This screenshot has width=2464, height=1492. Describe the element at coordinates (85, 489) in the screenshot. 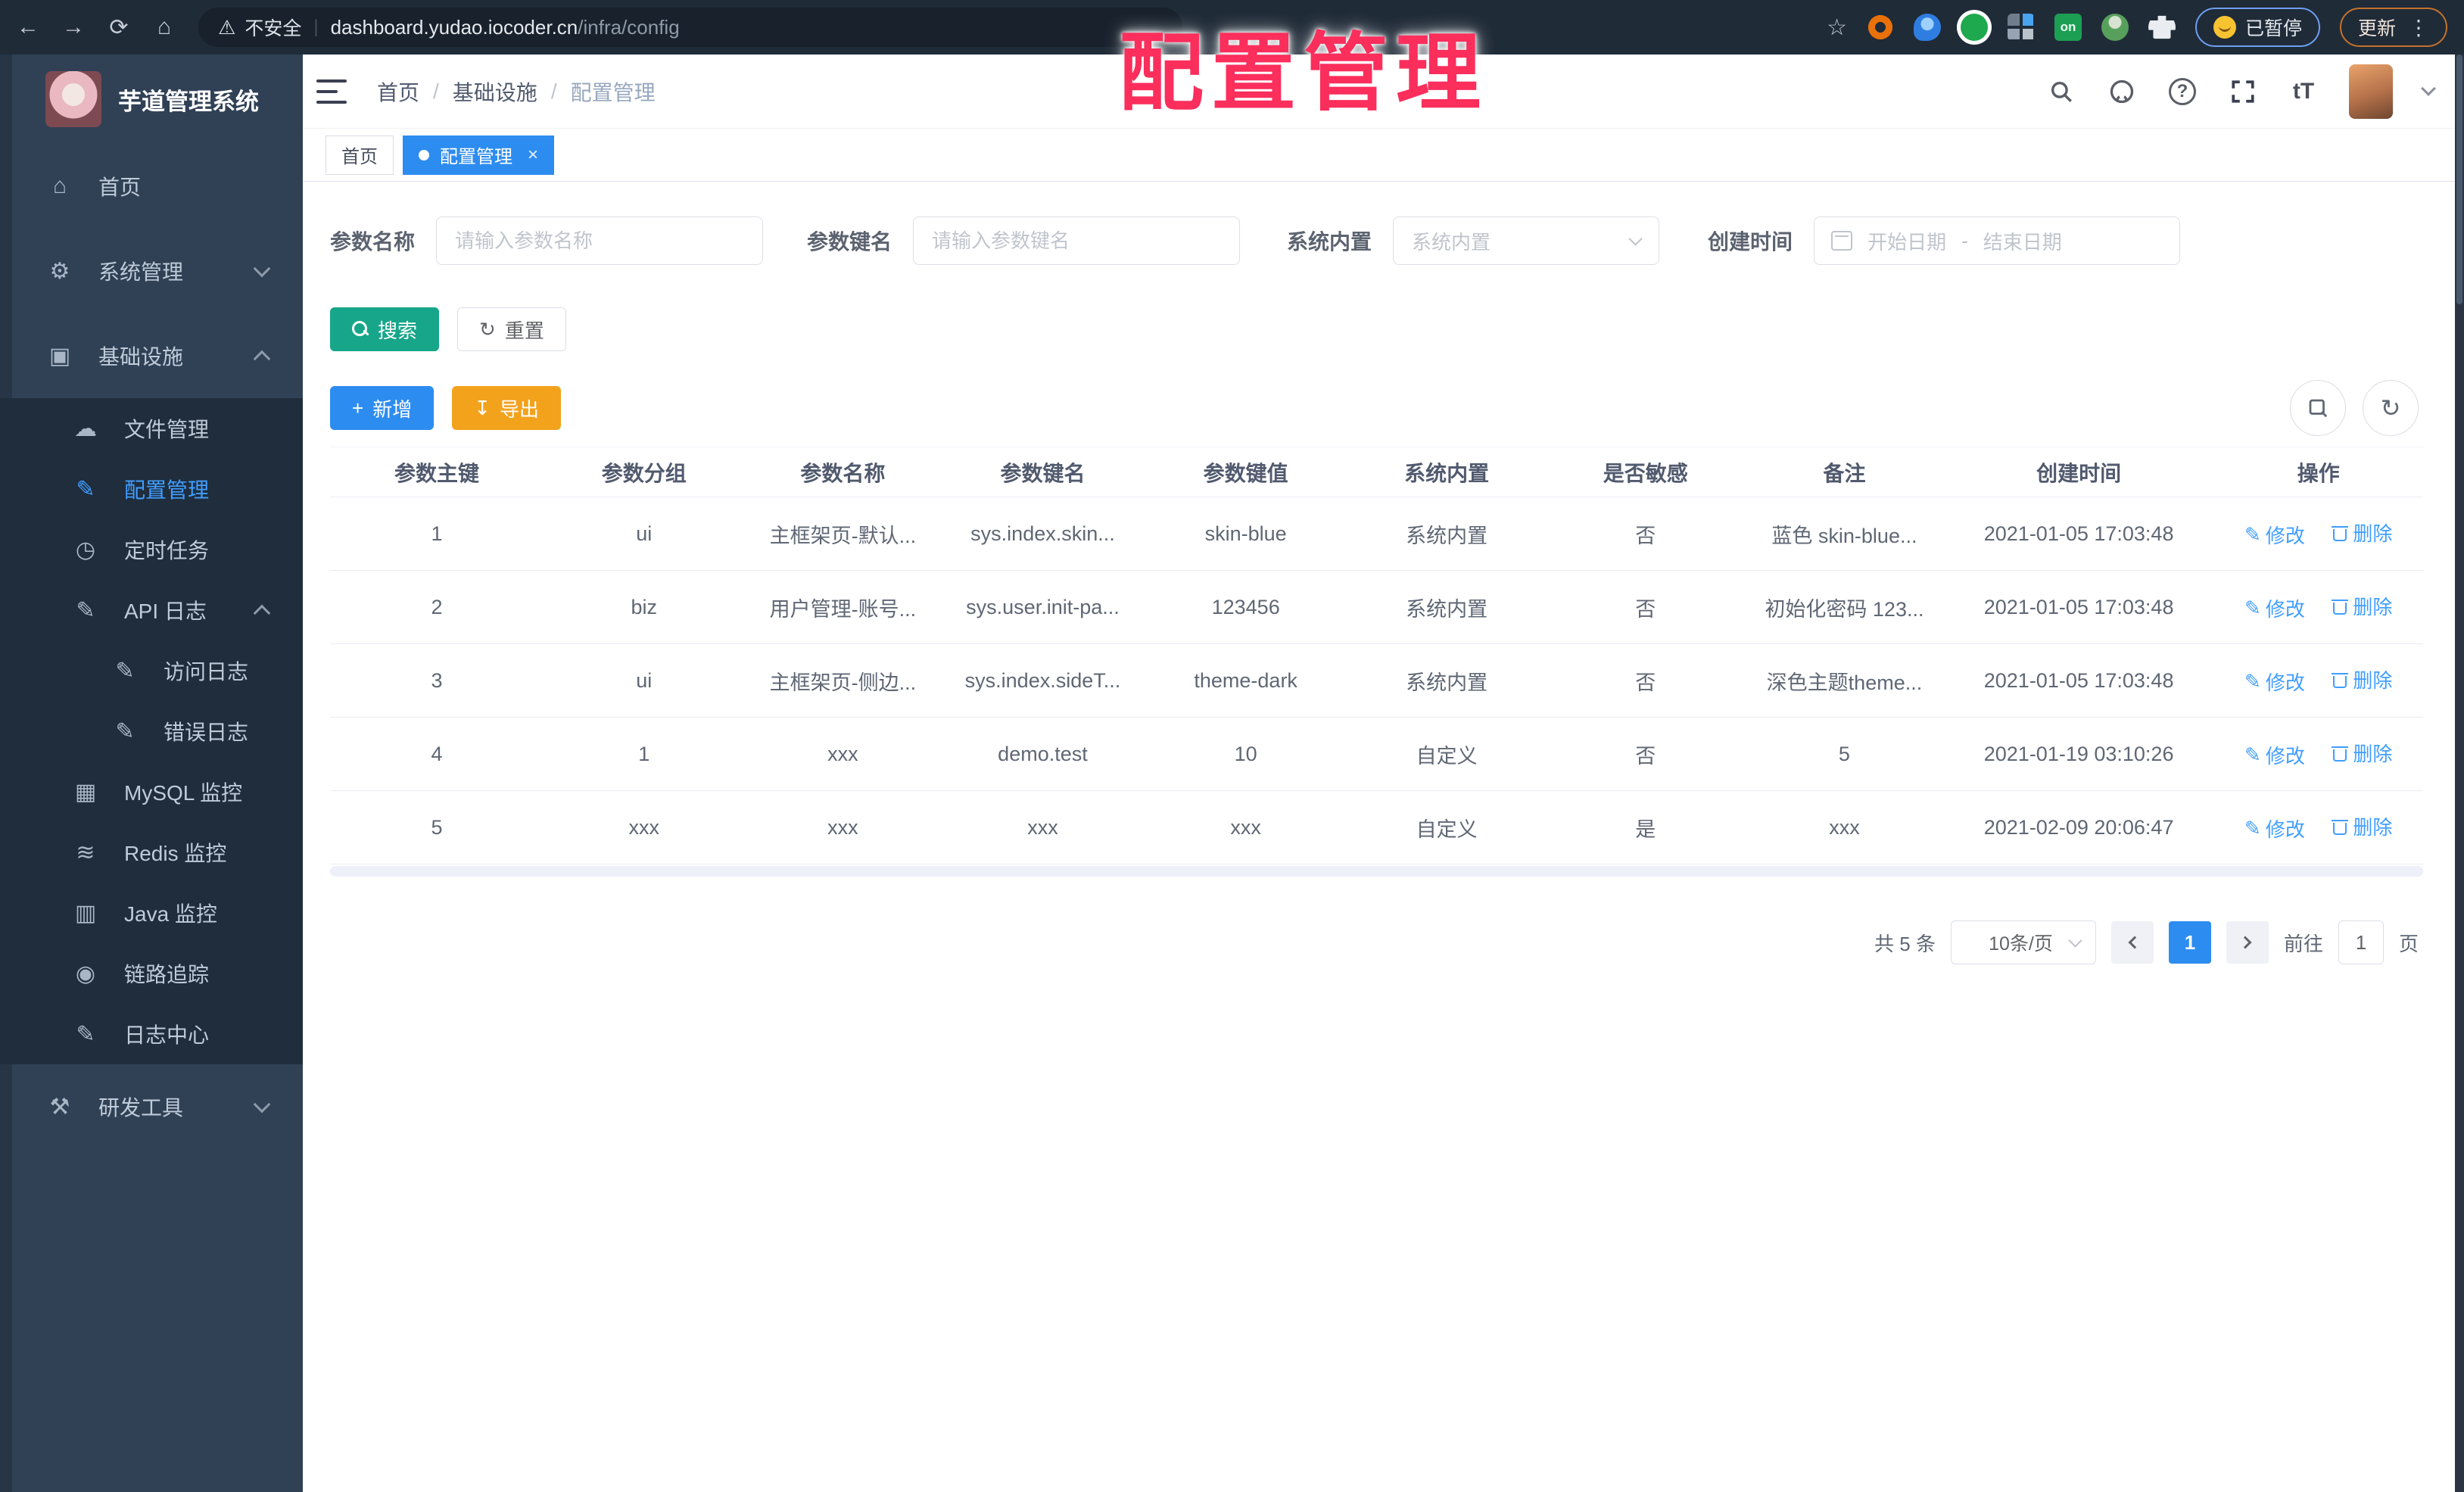

I see `edit-icon: ✎` at that location.